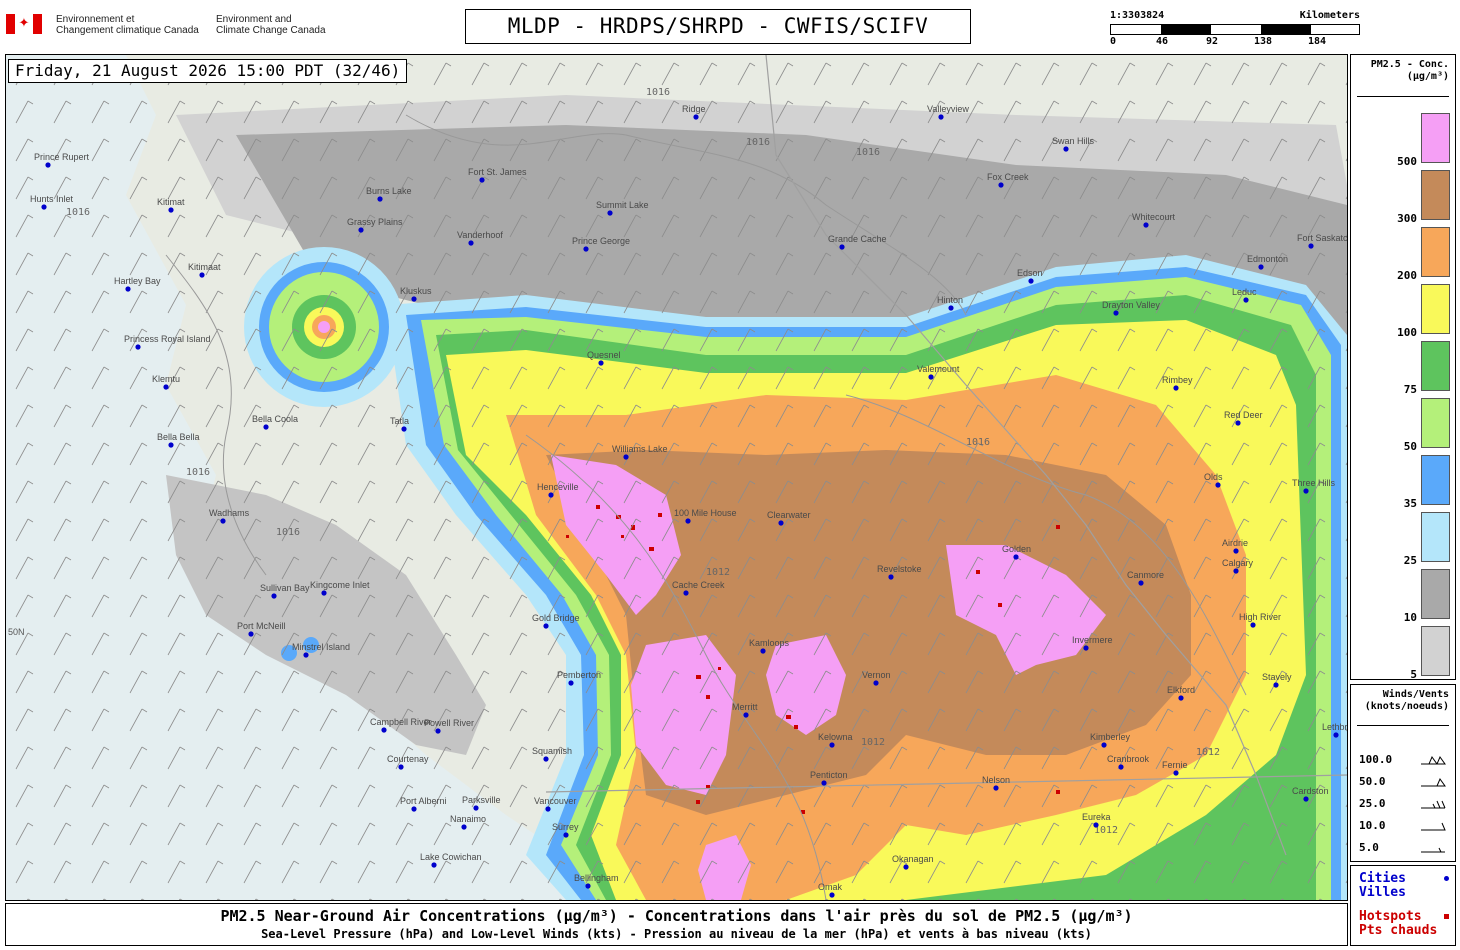  I want to click on hotspots-label-en: Hotspots, so click(1390, 916).